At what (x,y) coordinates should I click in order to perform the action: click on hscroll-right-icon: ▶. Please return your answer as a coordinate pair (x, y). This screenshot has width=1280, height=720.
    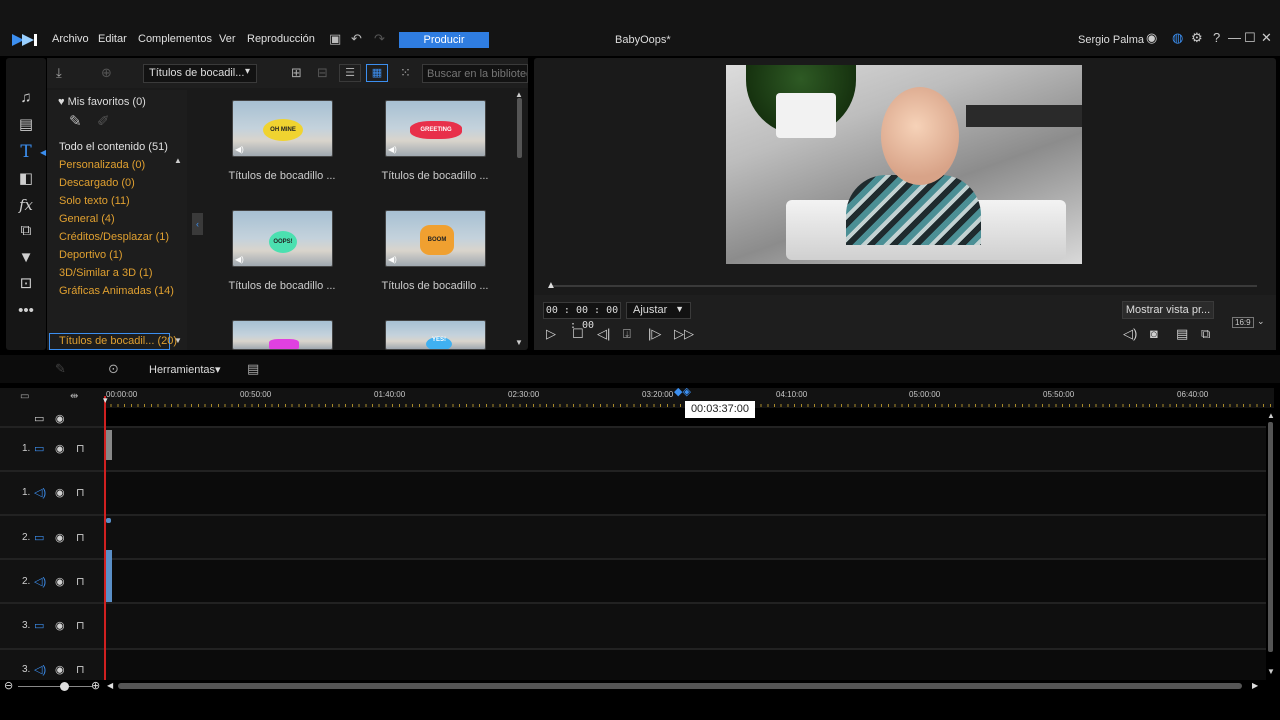
    Looking at the image, I should click on (1255, 685).